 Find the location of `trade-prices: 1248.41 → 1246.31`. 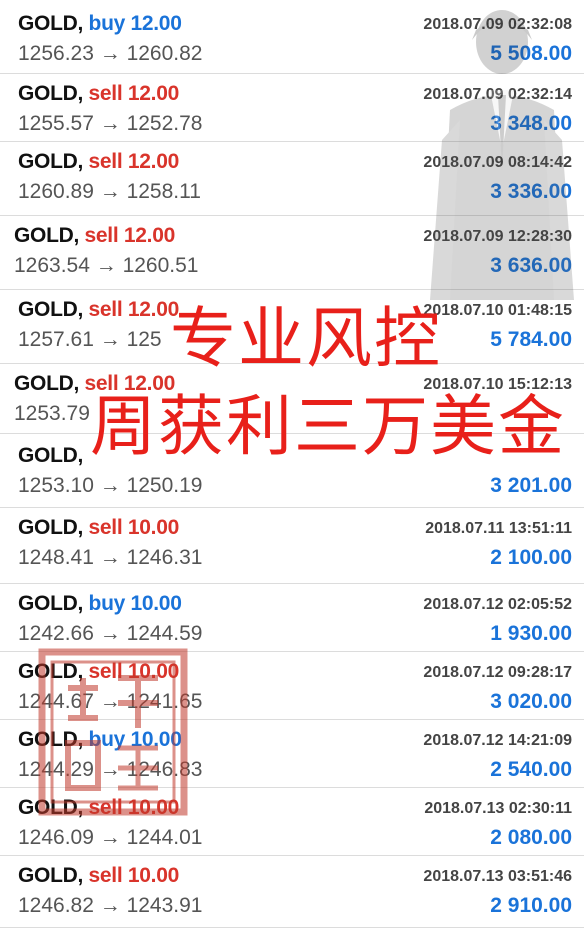

trade-prices: 1248.41 → 1246.31 is located at coordinates (110, 557).